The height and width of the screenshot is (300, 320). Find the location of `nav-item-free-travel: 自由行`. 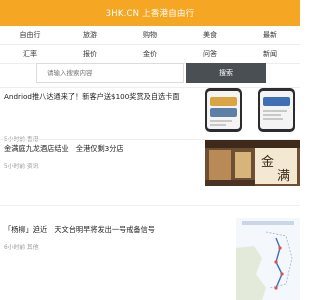

nav-item-free-travel: 自由行 is located at coordinates (30, 35).